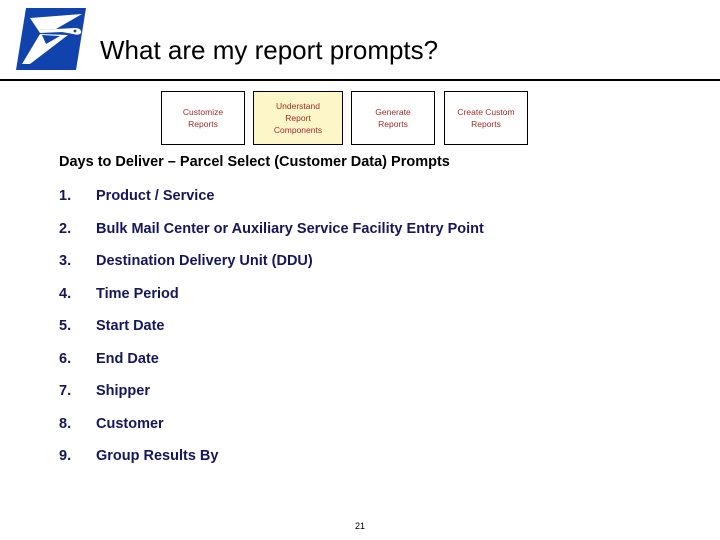 This screenshot has height=540, width=720. I want to click on tab-line: Components, so click(298, 130).